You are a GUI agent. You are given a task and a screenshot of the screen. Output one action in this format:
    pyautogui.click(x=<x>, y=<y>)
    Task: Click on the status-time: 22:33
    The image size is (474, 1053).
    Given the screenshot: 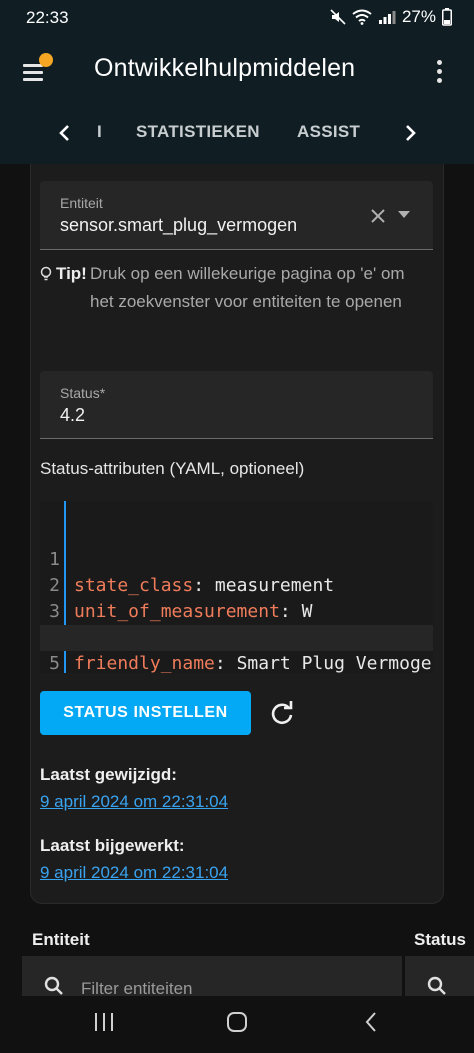 What is the action you would take?
    pyautogui.click(x=47, y=17)
    